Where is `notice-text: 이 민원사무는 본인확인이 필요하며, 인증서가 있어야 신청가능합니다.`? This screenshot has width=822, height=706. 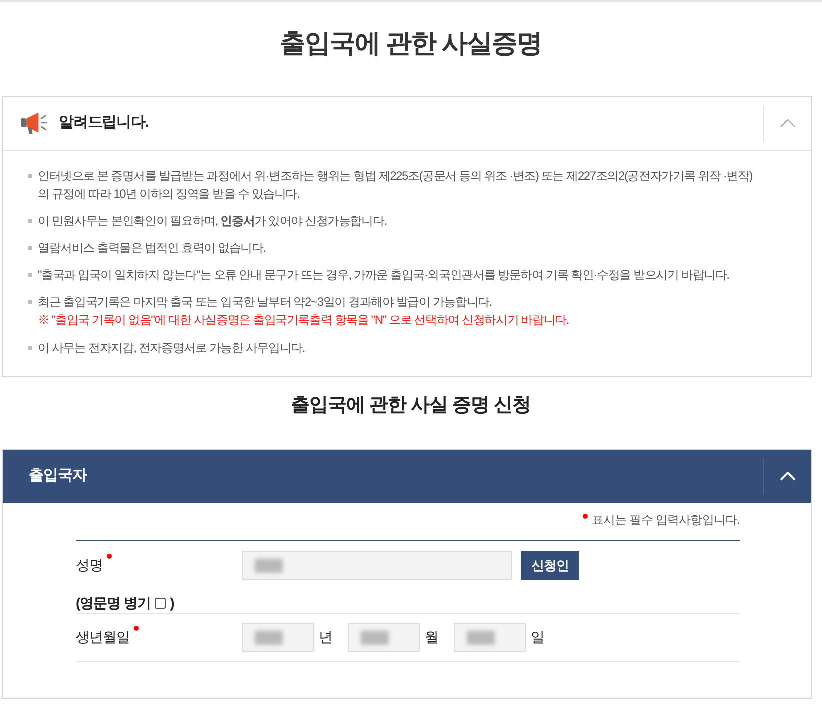 notice-text: 이 민원사무는 본인확인이 필요하며, 인증서가 있어야 신청가능합니다. is located at coordinates (212, 221).